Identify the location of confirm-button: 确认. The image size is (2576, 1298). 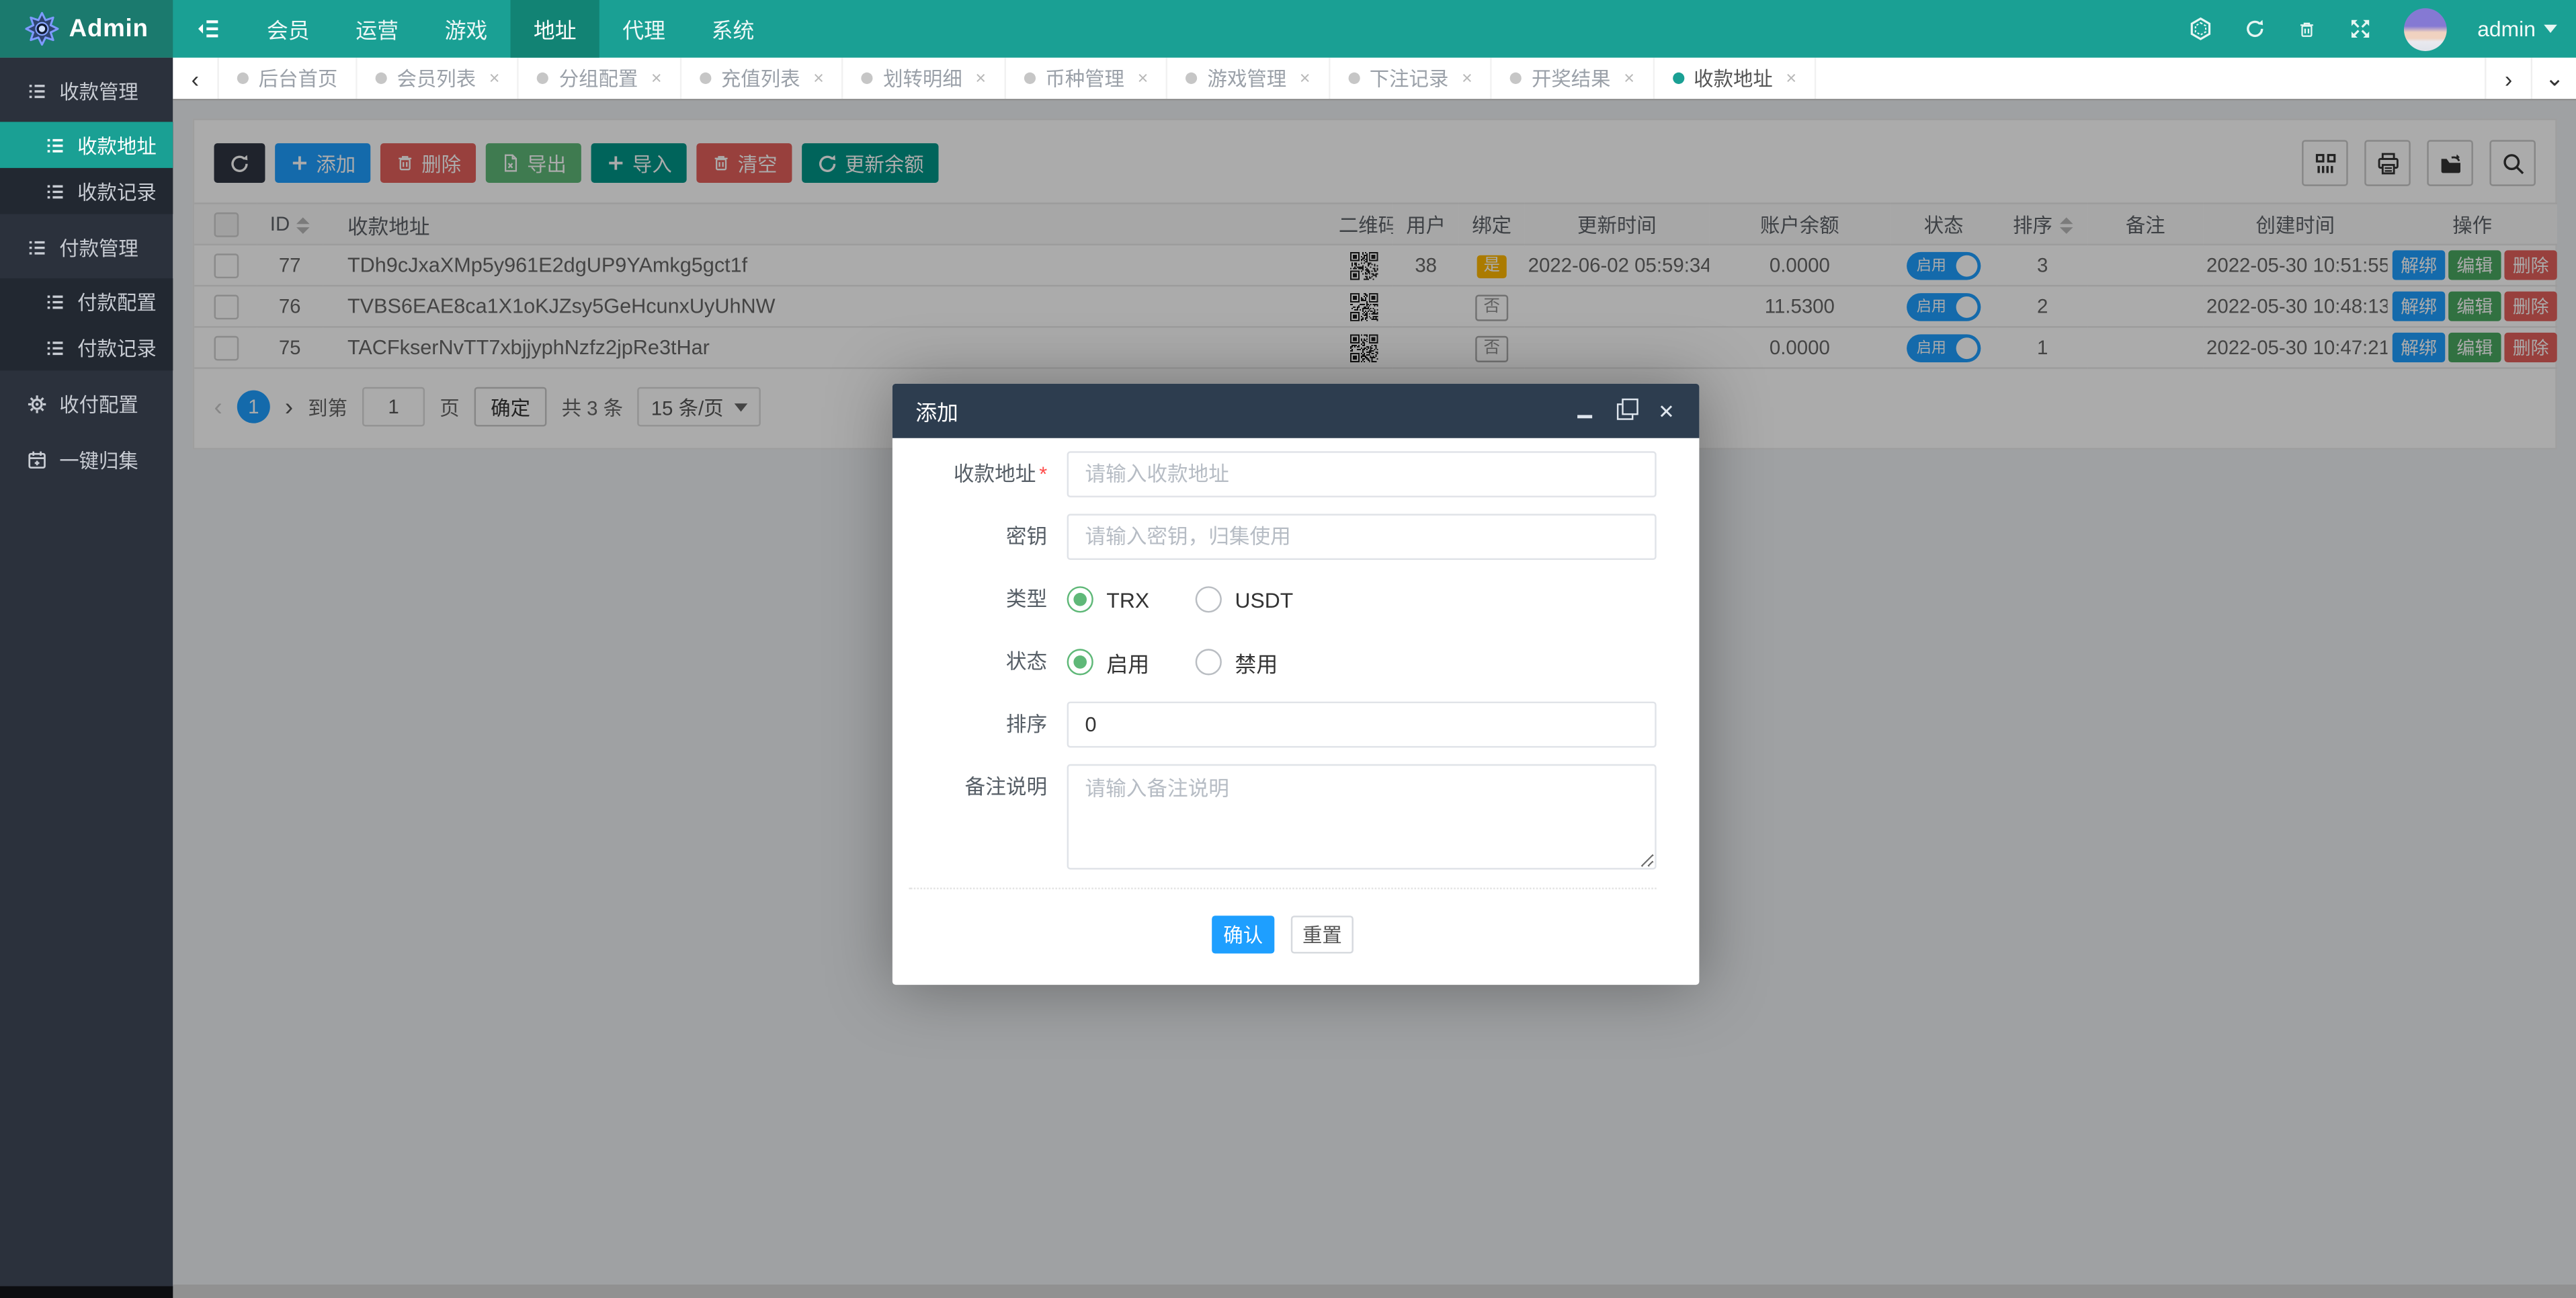
(1243, 935).